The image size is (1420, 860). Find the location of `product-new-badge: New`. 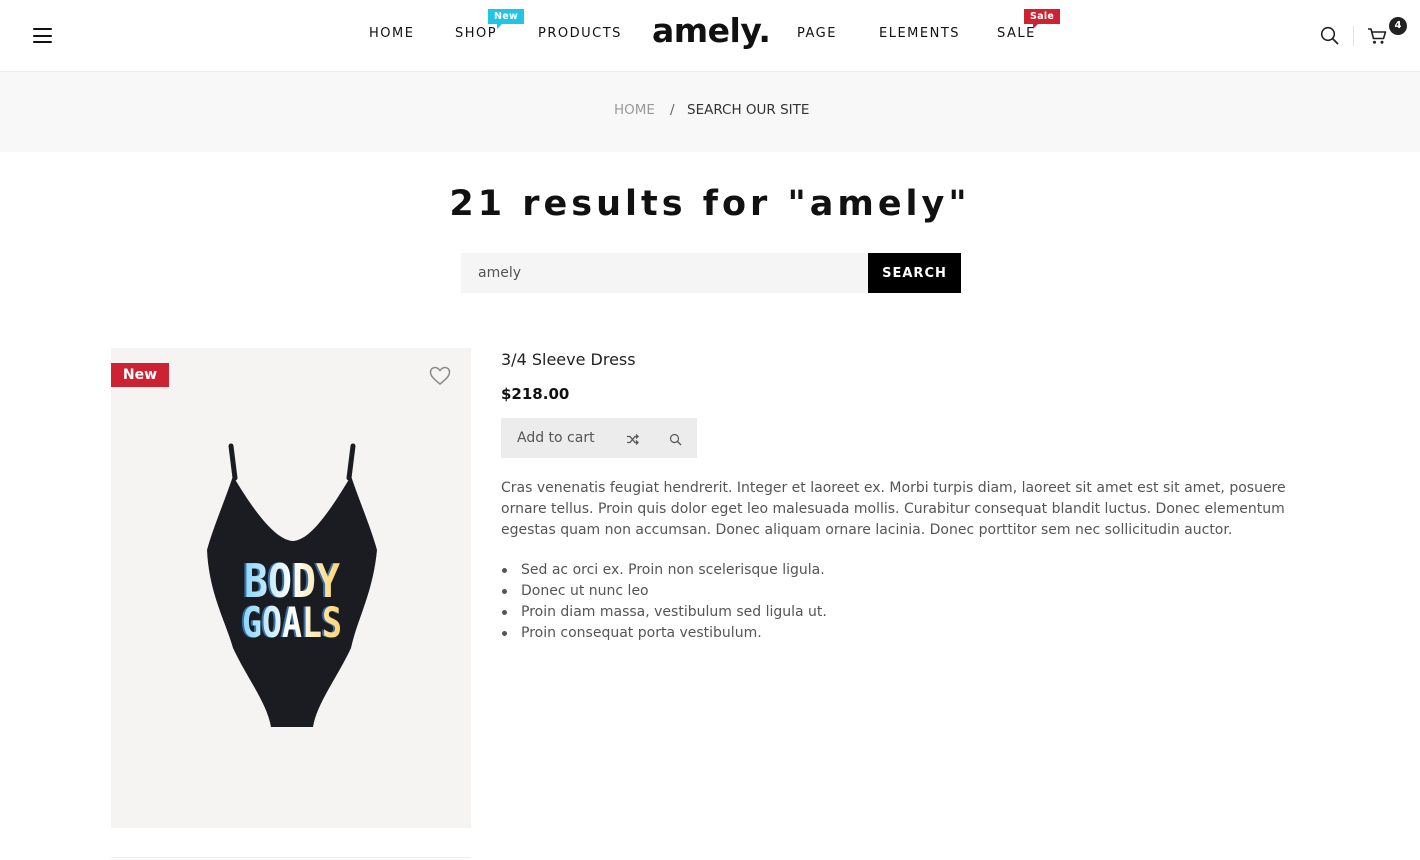

product-new-badge: New is located at coordinates (140, 375).